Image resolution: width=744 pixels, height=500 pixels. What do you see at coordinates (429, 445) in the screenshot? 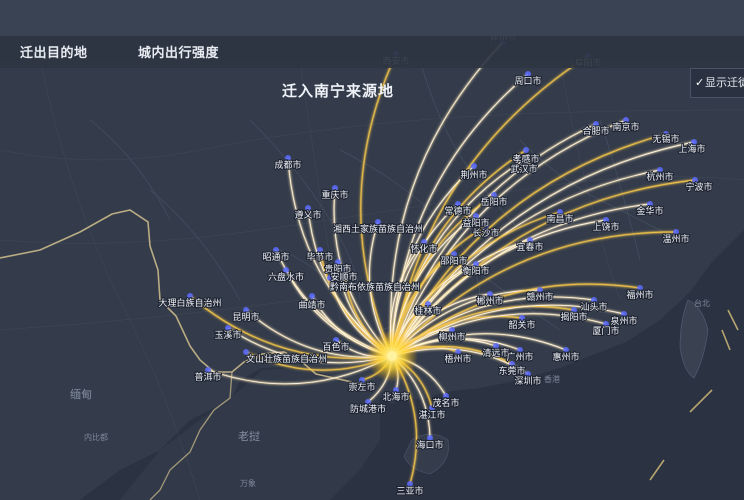
I see `city-label-city-47: 海口市` at bounding box center [429, 445].